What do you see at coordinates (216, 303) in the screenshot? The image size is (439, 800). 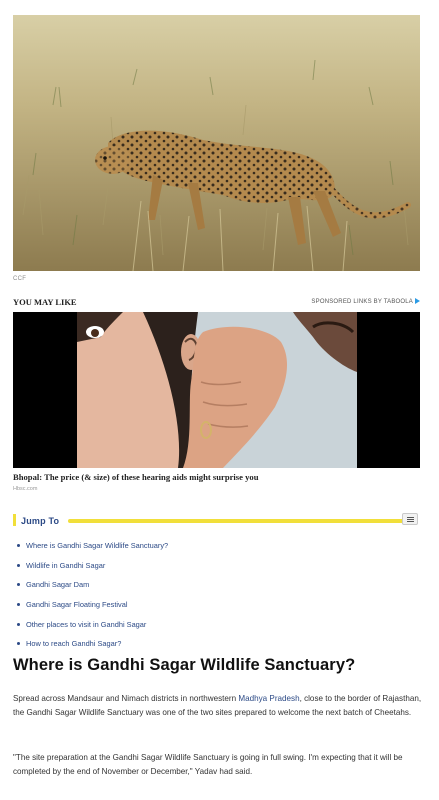 I see `you-may-like-header: YOU MAY LIKE SPONSORED LINKS BY TABOOLA` at bounding box center [216, 303].